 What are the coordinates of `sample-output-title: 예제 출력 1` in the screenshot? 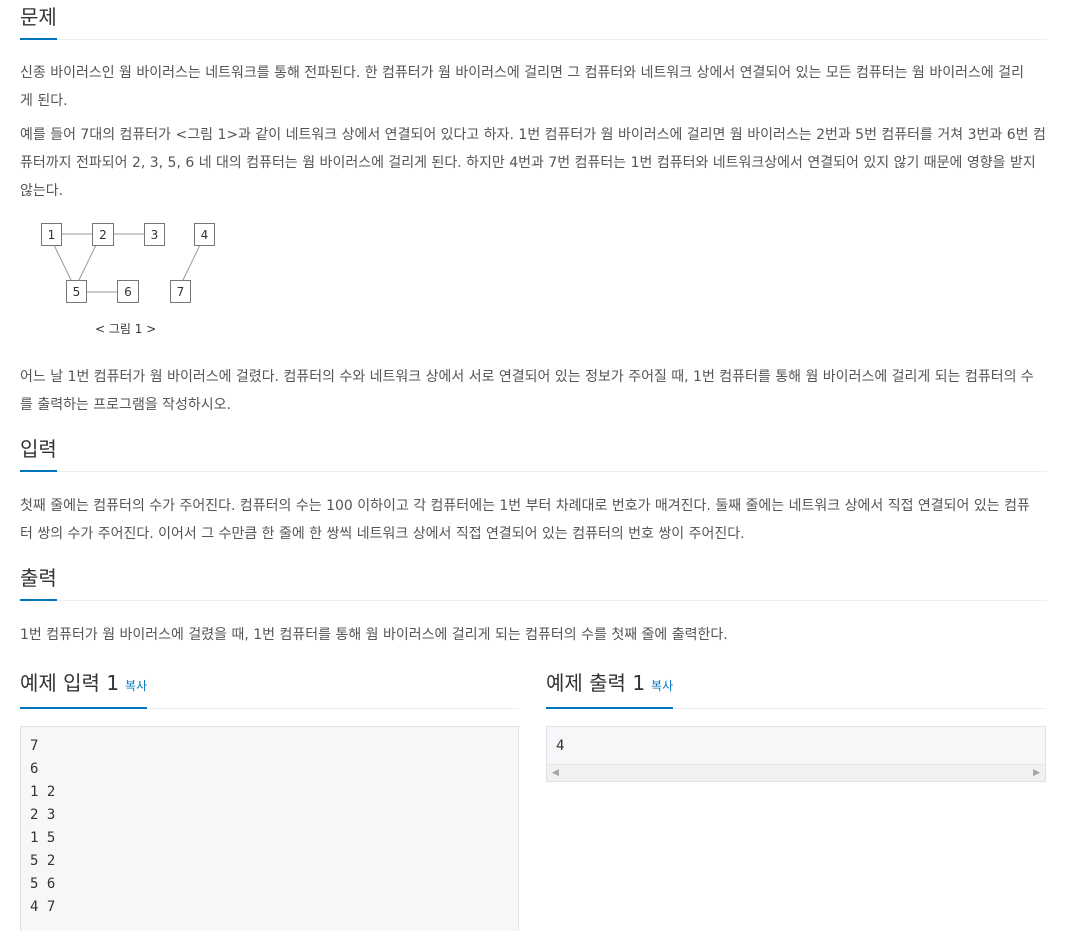 It's located at (596, 683).